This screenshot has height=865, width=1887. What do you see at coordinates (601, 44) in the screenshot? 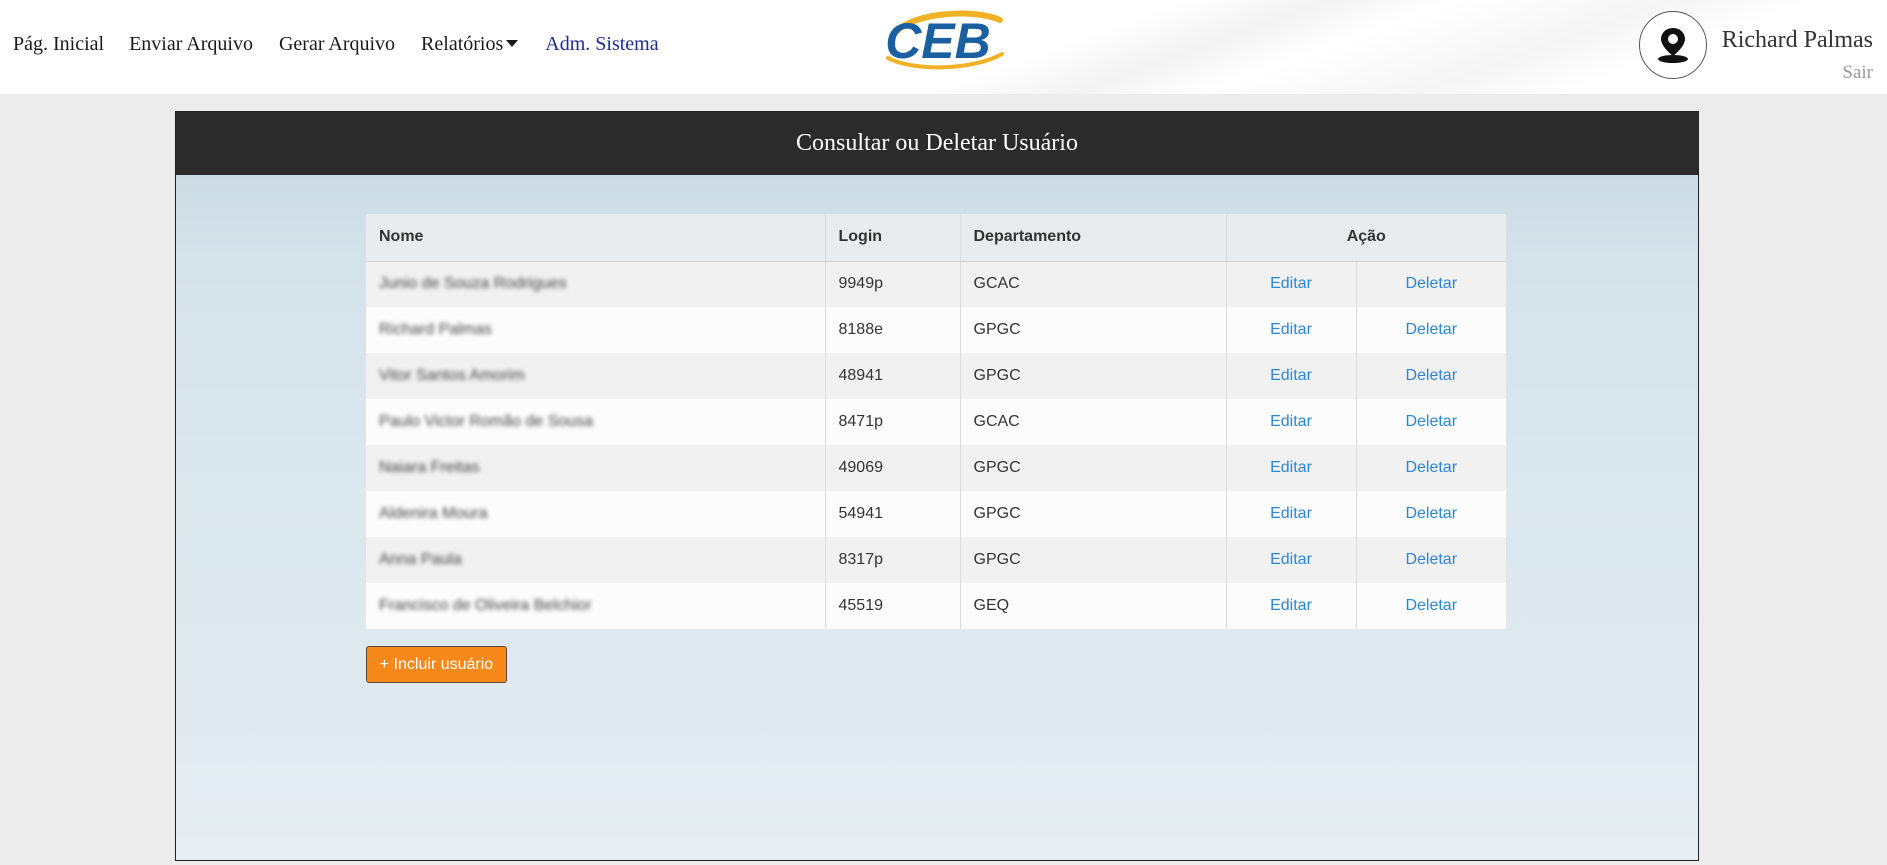
I see `nav-admin-link: Adm. Sistema` at bounding box center [601, 44].